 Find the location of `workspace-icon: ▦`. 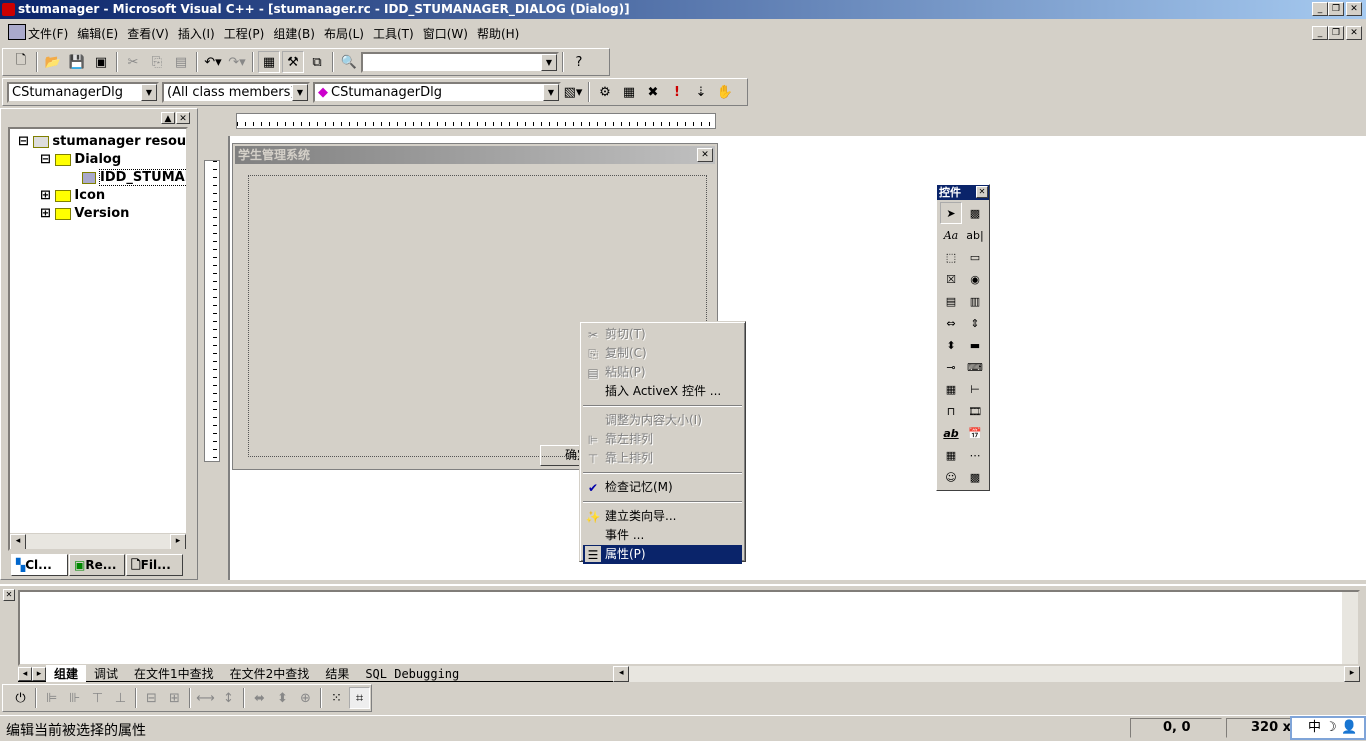

workspace-icon: ▦ is located at coordinates (269, 62).